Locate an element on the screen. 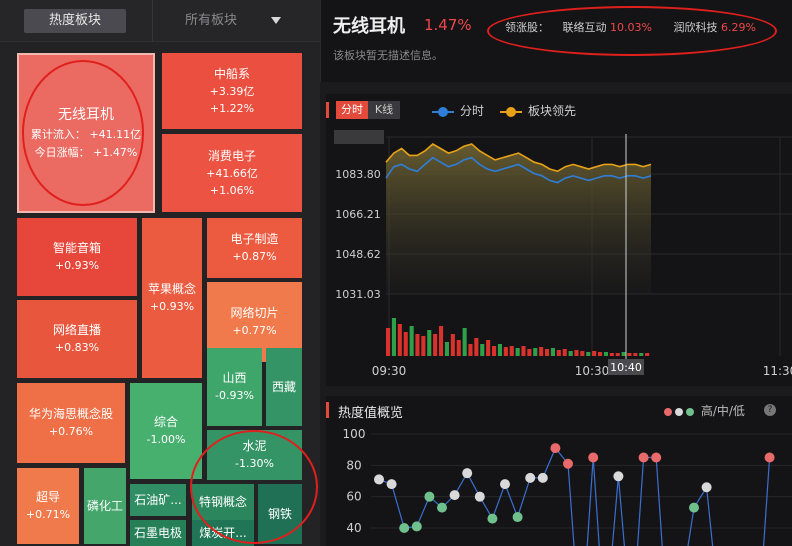 This screenshot has height=546, width=792. x-tick-label: 09:30 is located at coordinates (389, 371).